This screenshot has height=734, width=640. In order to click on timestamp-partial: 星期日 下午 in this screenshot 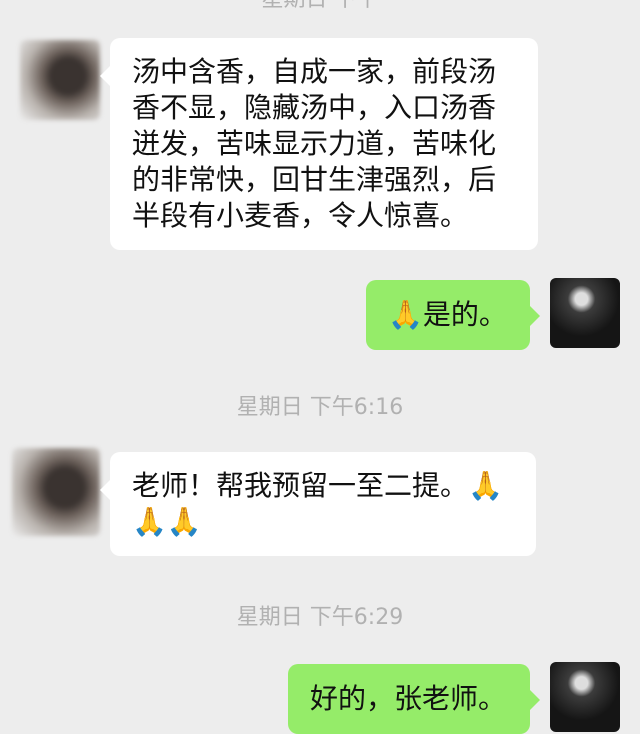, I will do `click(320, 7)`.